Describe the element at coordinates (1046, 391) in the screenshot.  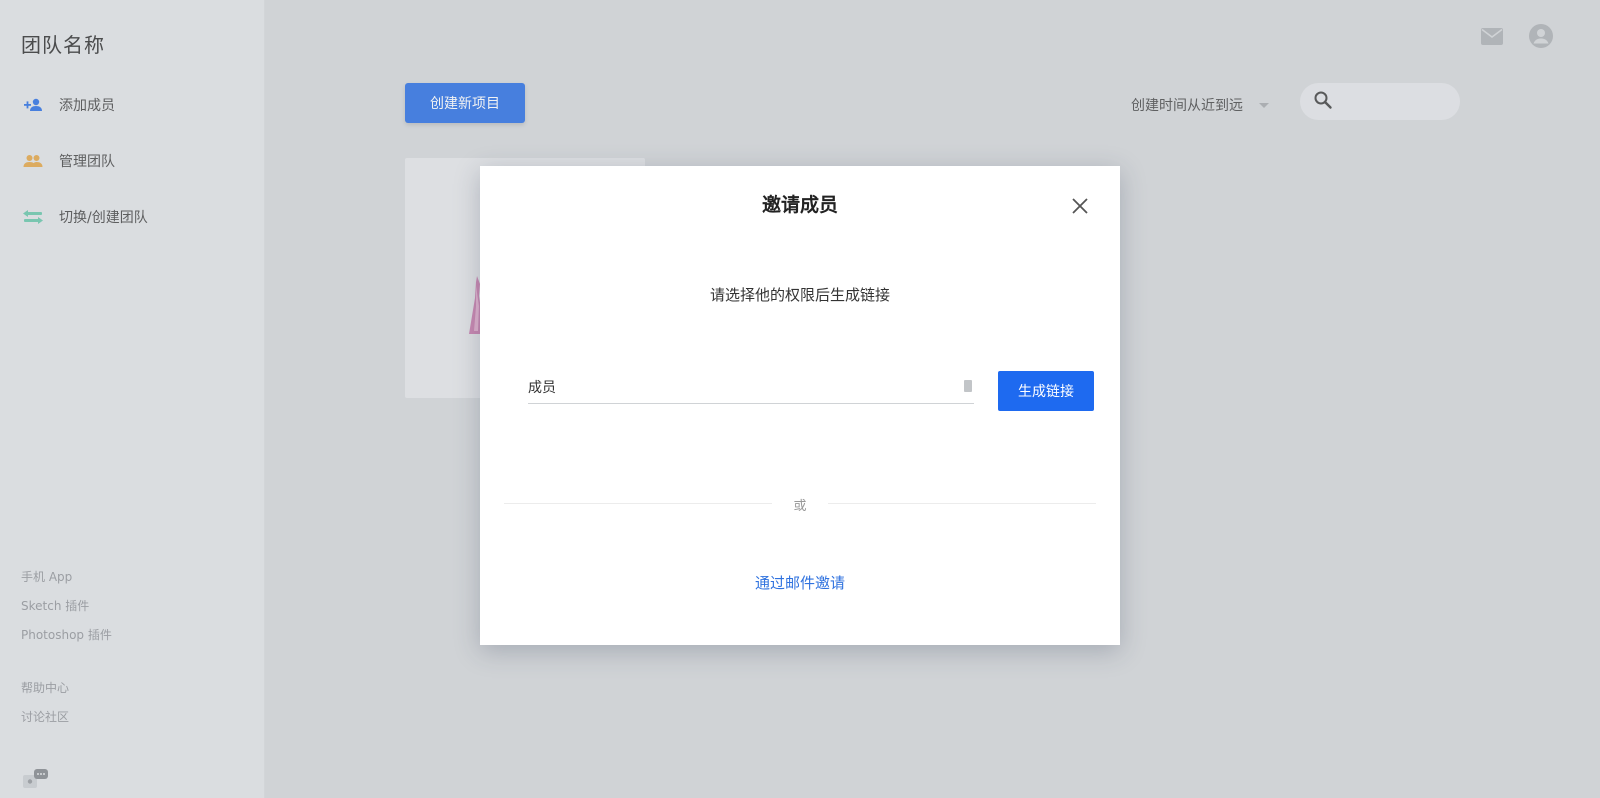
I see `generate-link-button: 生成链接` at that location.